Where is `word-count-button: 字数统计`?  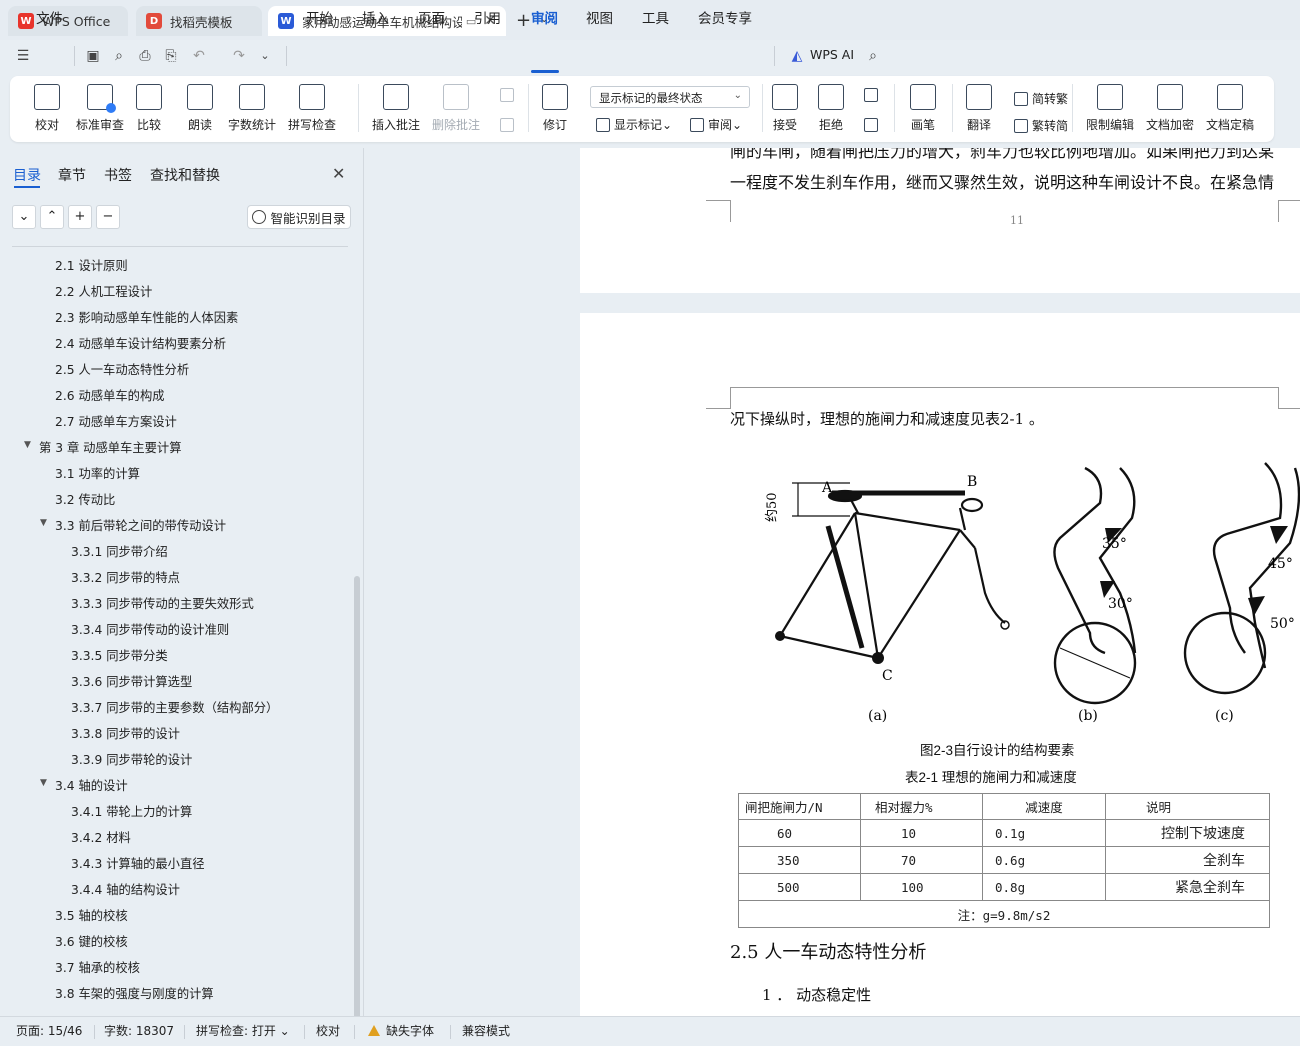
word-count-button: 字数统计 is located at coordinates (252, 108).